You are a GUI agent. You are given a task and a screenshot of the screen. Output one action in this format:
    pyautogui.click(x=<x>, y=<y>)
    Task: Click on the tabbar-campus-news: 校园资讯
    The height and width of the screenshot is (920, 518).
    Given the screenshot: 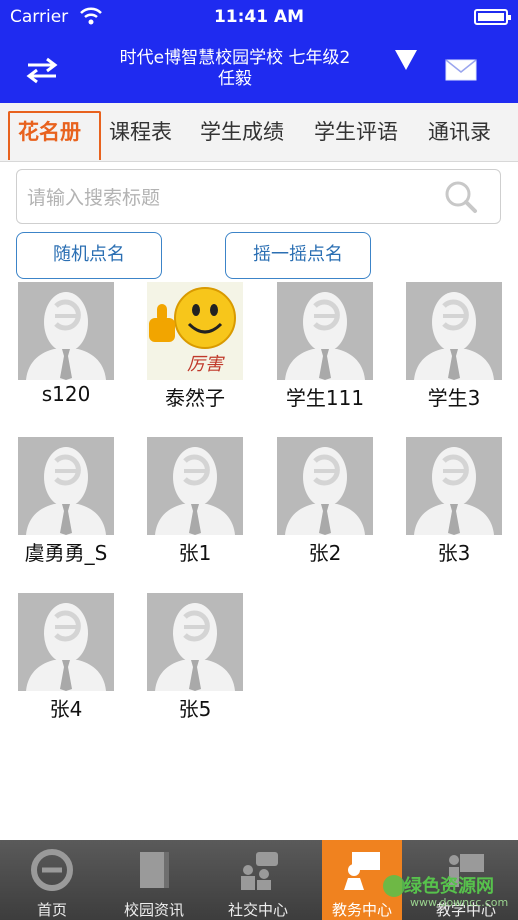 What is the action you would take?
    pyautogui.click(x=154, y=880)
    